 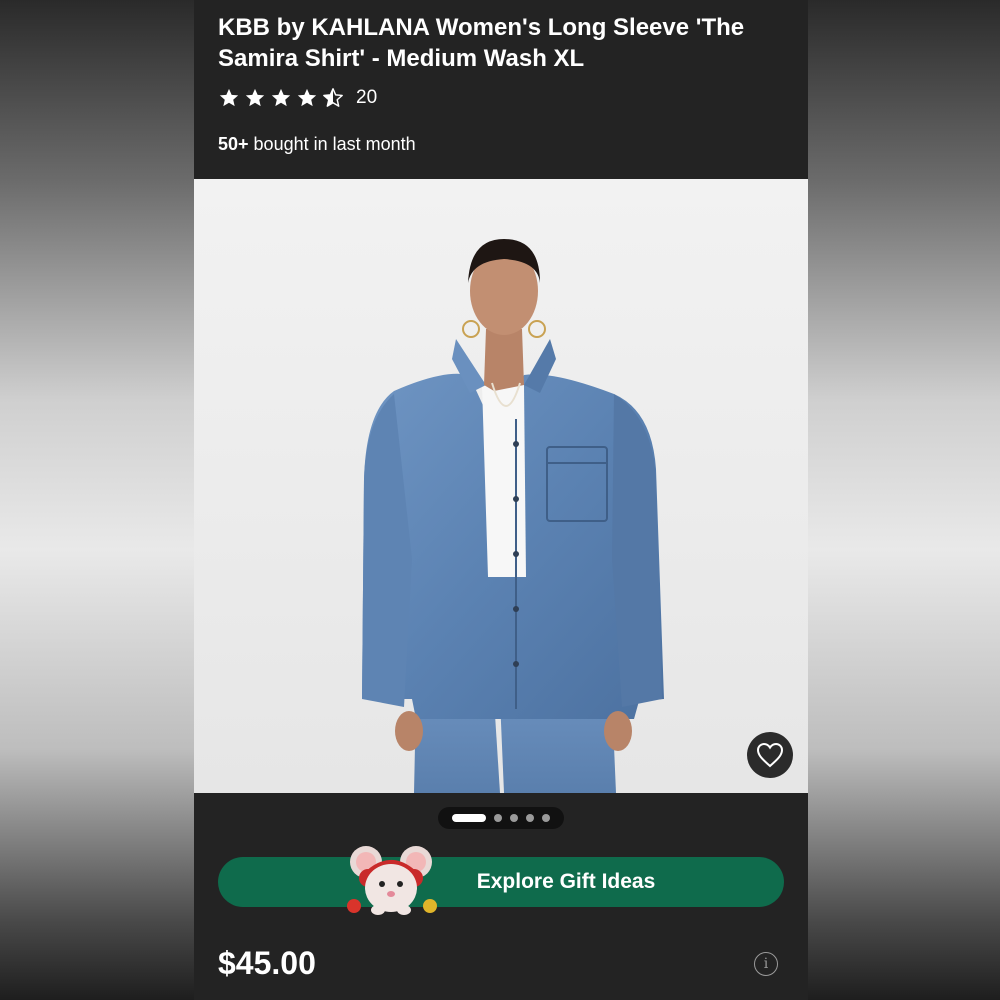 I want to click on rating-row: 20, so click(x=297, y=98).